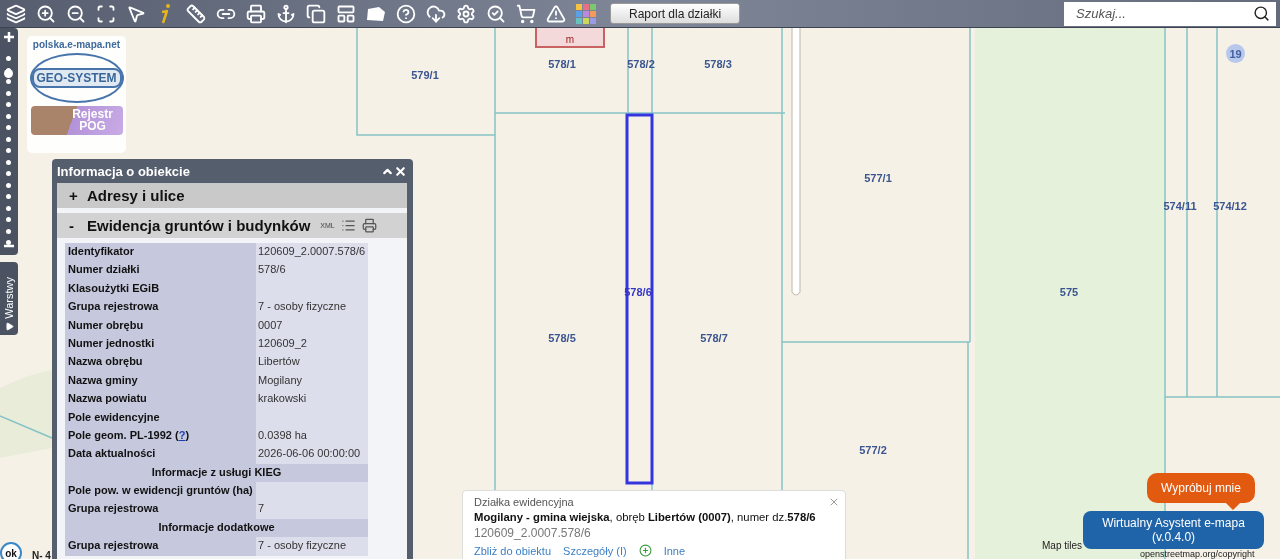 The image size is (1280, 559). I want to click on table-cell: 578/6, so click(312, 270).